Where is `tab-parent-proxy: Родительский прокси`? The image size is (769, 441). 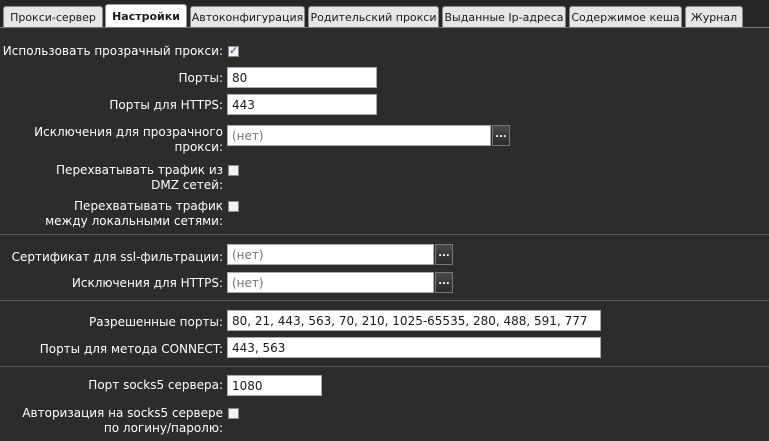 tab-parent-proxy: Родительский прокси is located at coordinates (373, 16).